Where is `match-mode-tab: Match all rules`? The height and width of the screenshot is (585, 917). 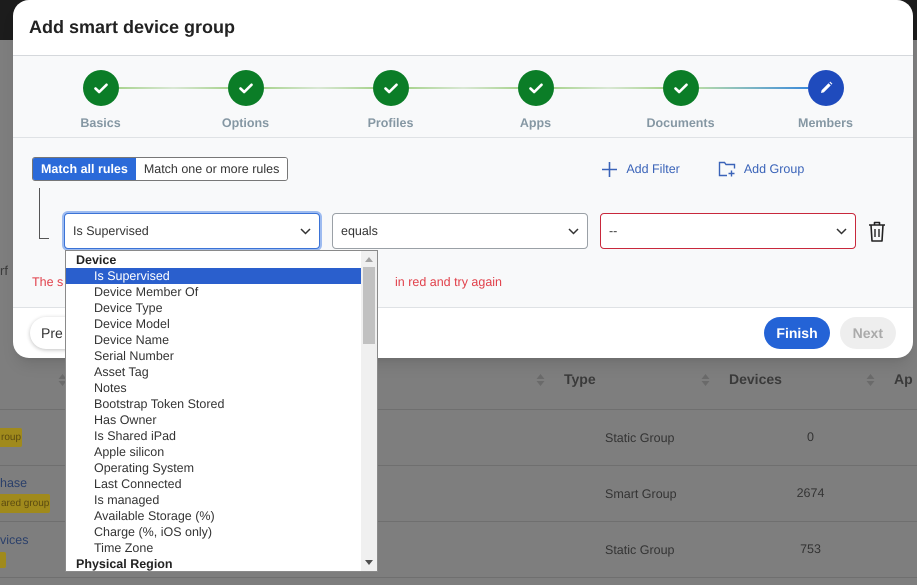
match-mode-tab: Match all rules is located at coordinates (84, 169).